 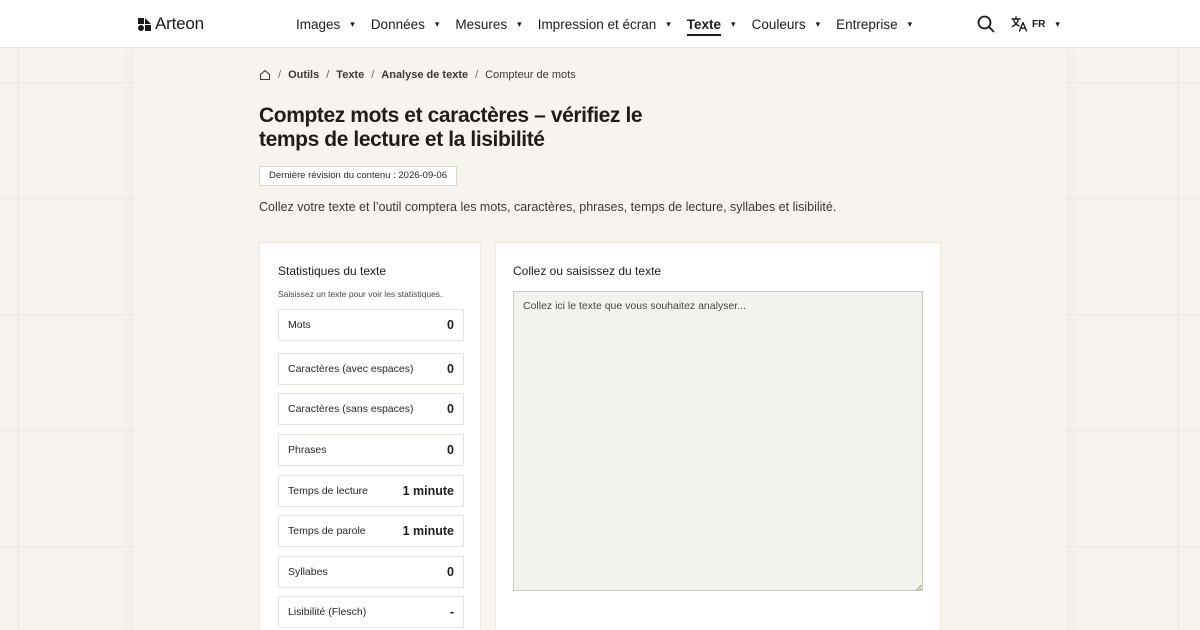 I want to click on stat-row-lisibilite: Lisibilité (Flesch) -, so click(x=371, y=612).